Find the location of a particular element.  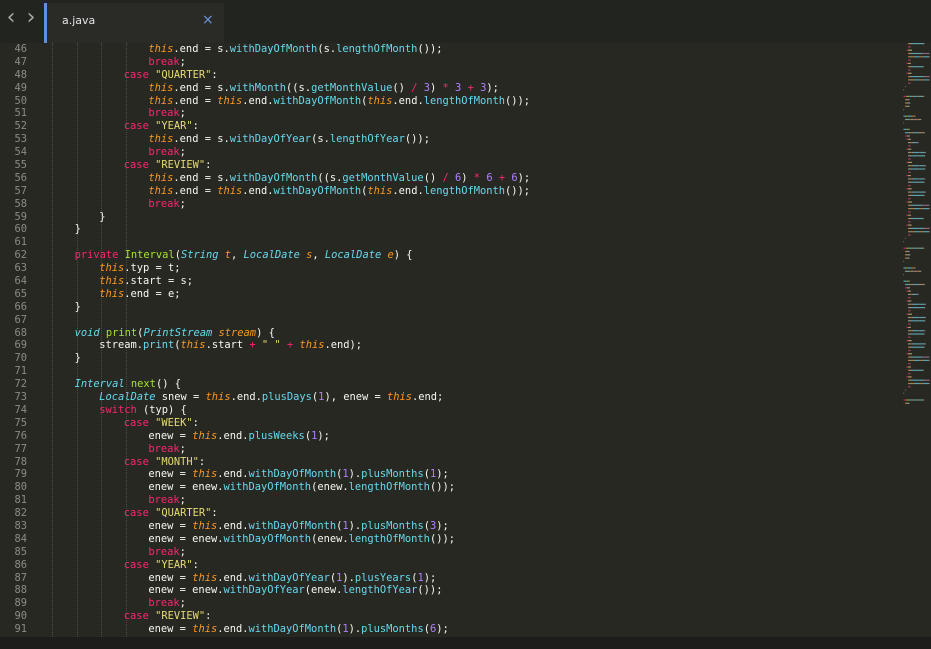

chevron-right-icon: › is located at coordinates (31, 18).